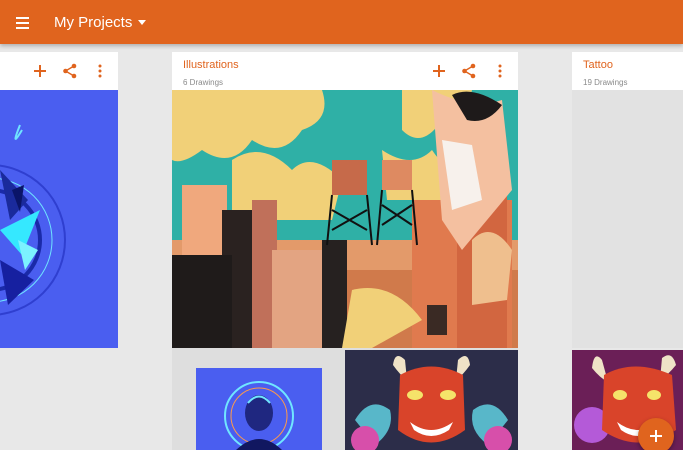  Describe the element at coordinates (345, 71) in the screenshot. I see `project-card-header-illustrations: Illustrations 6 Drawings` at that location.